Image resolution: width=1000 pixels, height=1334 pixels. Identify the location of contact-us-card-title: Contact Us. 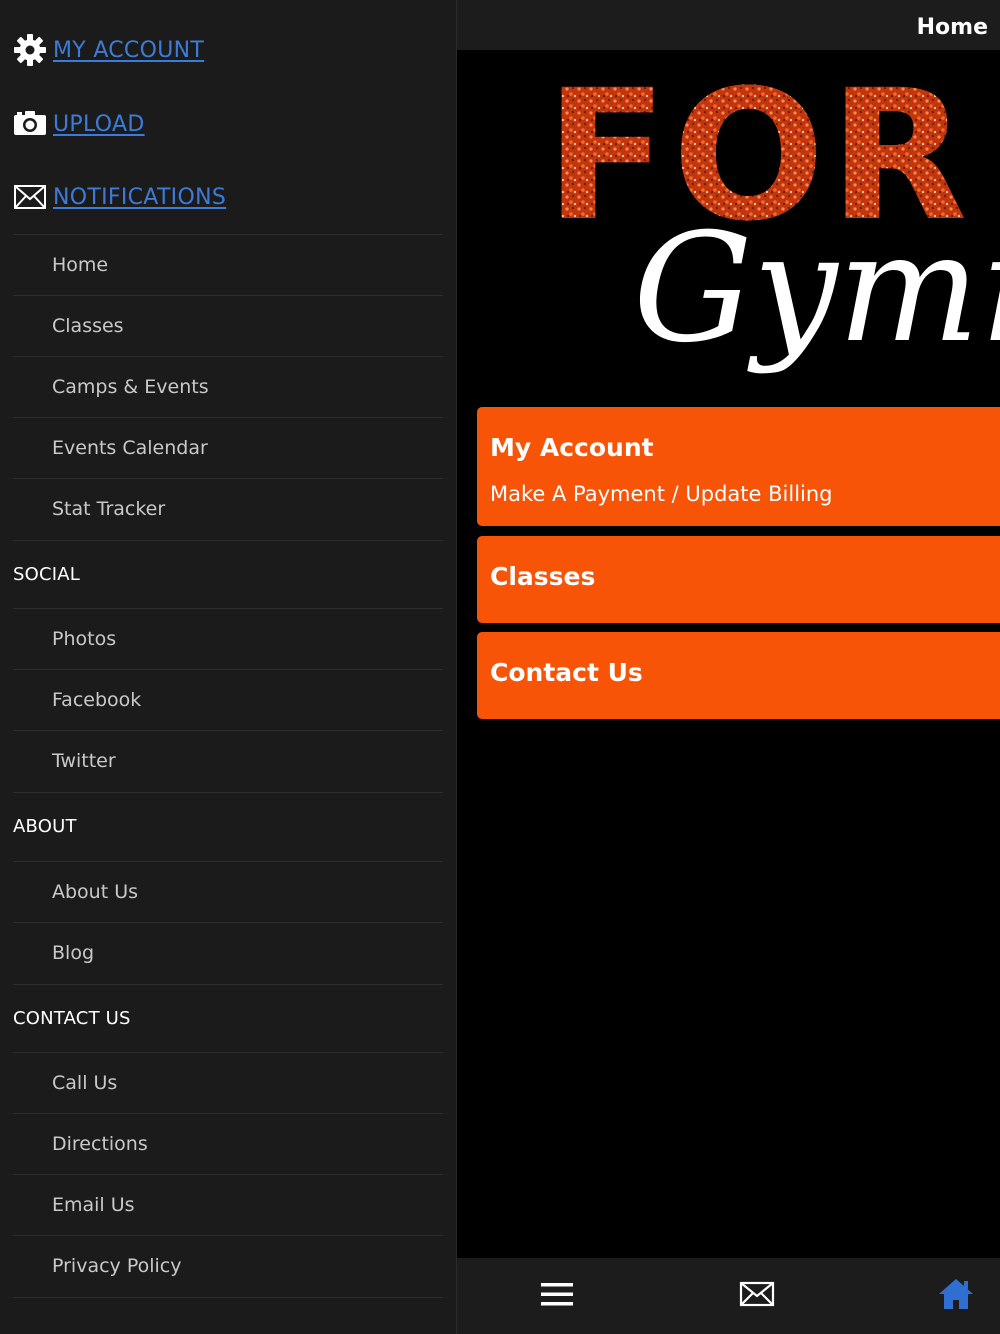
(566, 672).